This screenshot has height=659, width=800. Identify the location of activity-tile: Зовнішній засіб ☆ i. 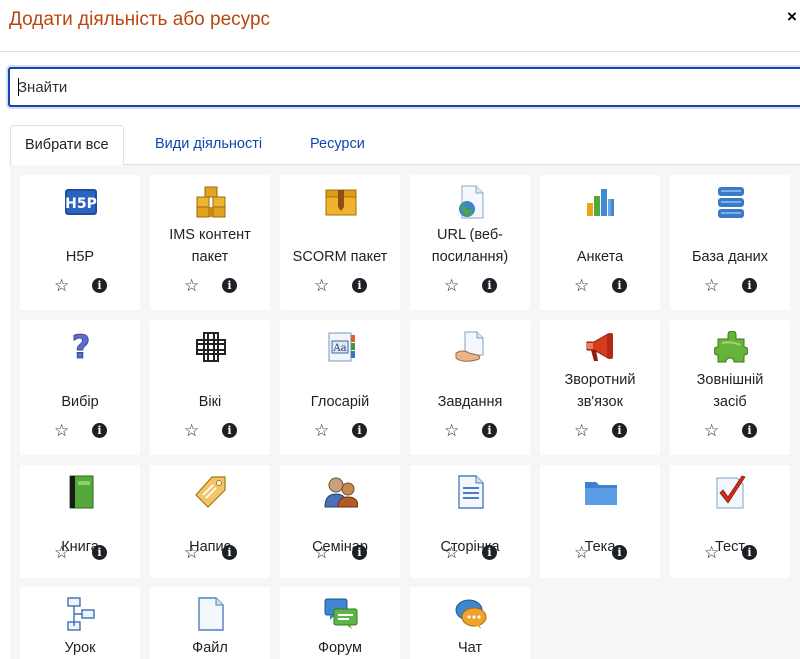
(730, 387).